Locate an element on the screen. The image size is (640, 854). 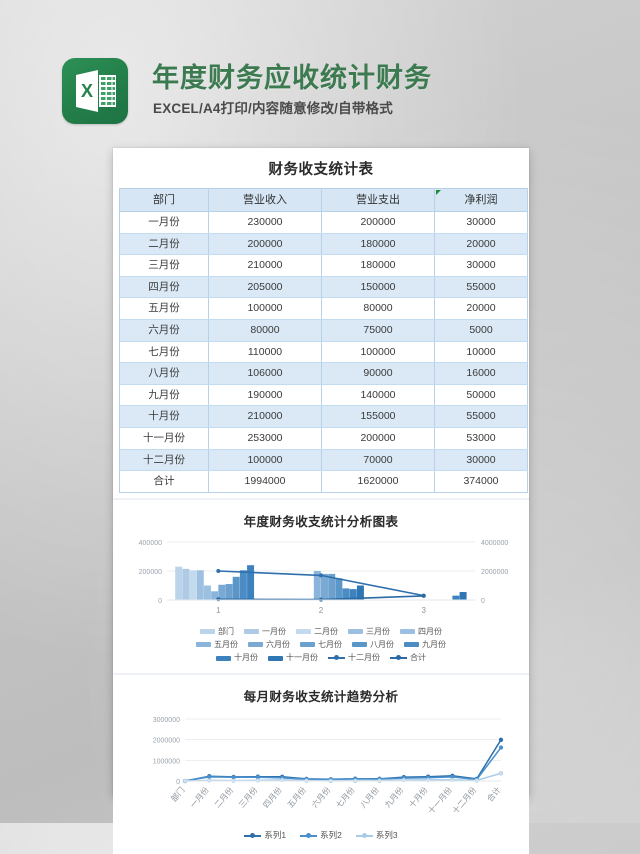
table-cell: 253000 is located at coordinates (265, 438).